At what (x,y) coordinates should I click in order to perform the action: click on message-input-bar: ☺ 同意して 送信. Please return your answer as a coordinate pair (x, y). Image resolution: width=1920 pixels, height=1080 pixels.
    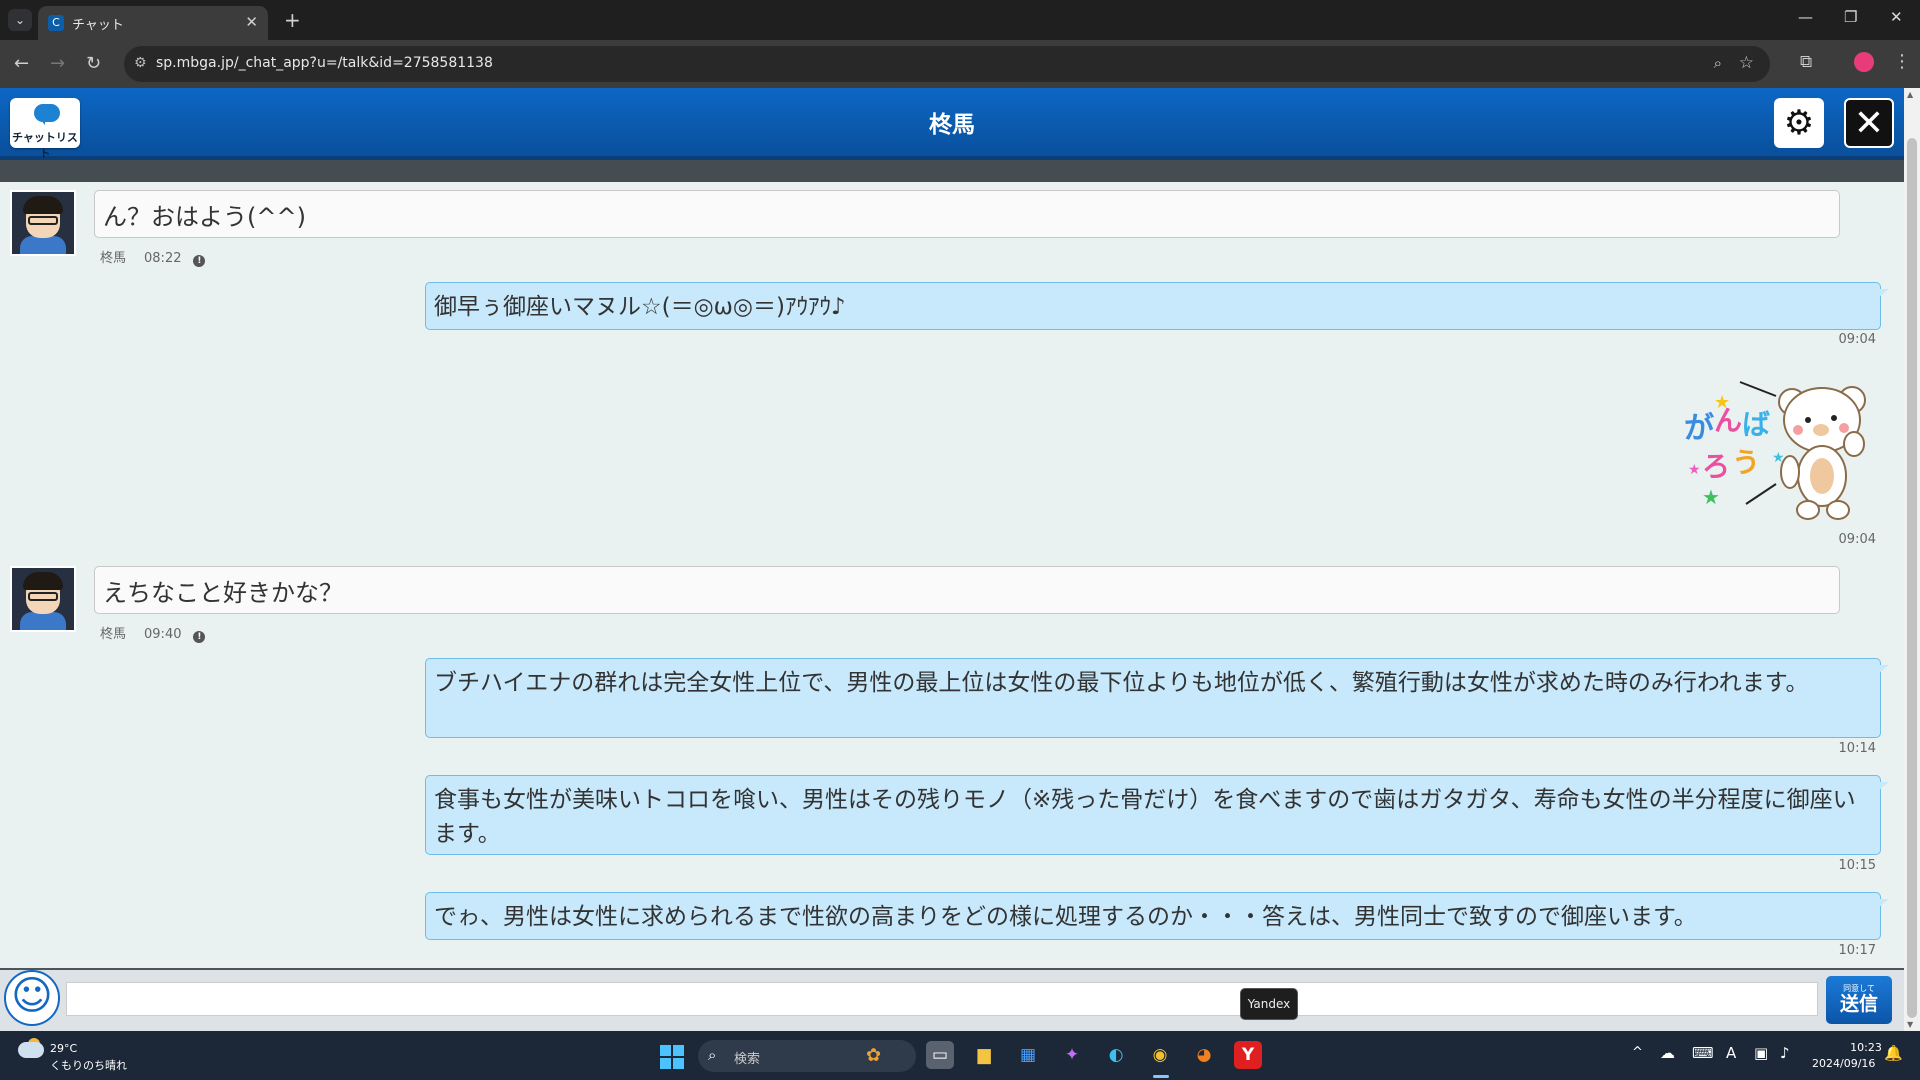
    Looking at the image, I should click on (952, 1000).